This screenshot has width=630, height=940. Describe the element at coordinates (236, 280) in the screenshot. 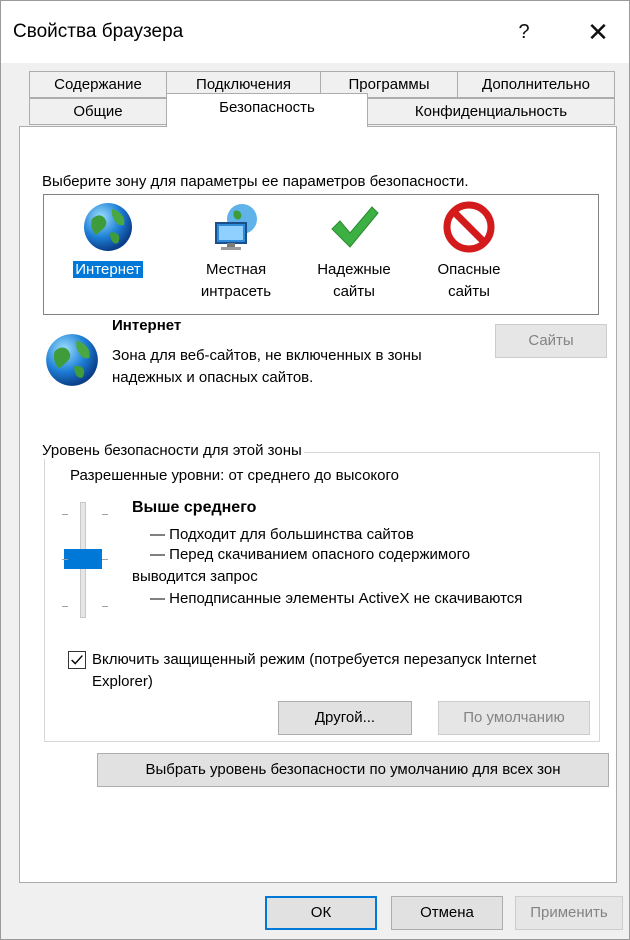

I see `zone-label-intranet: Местная интрасеть` at that location.